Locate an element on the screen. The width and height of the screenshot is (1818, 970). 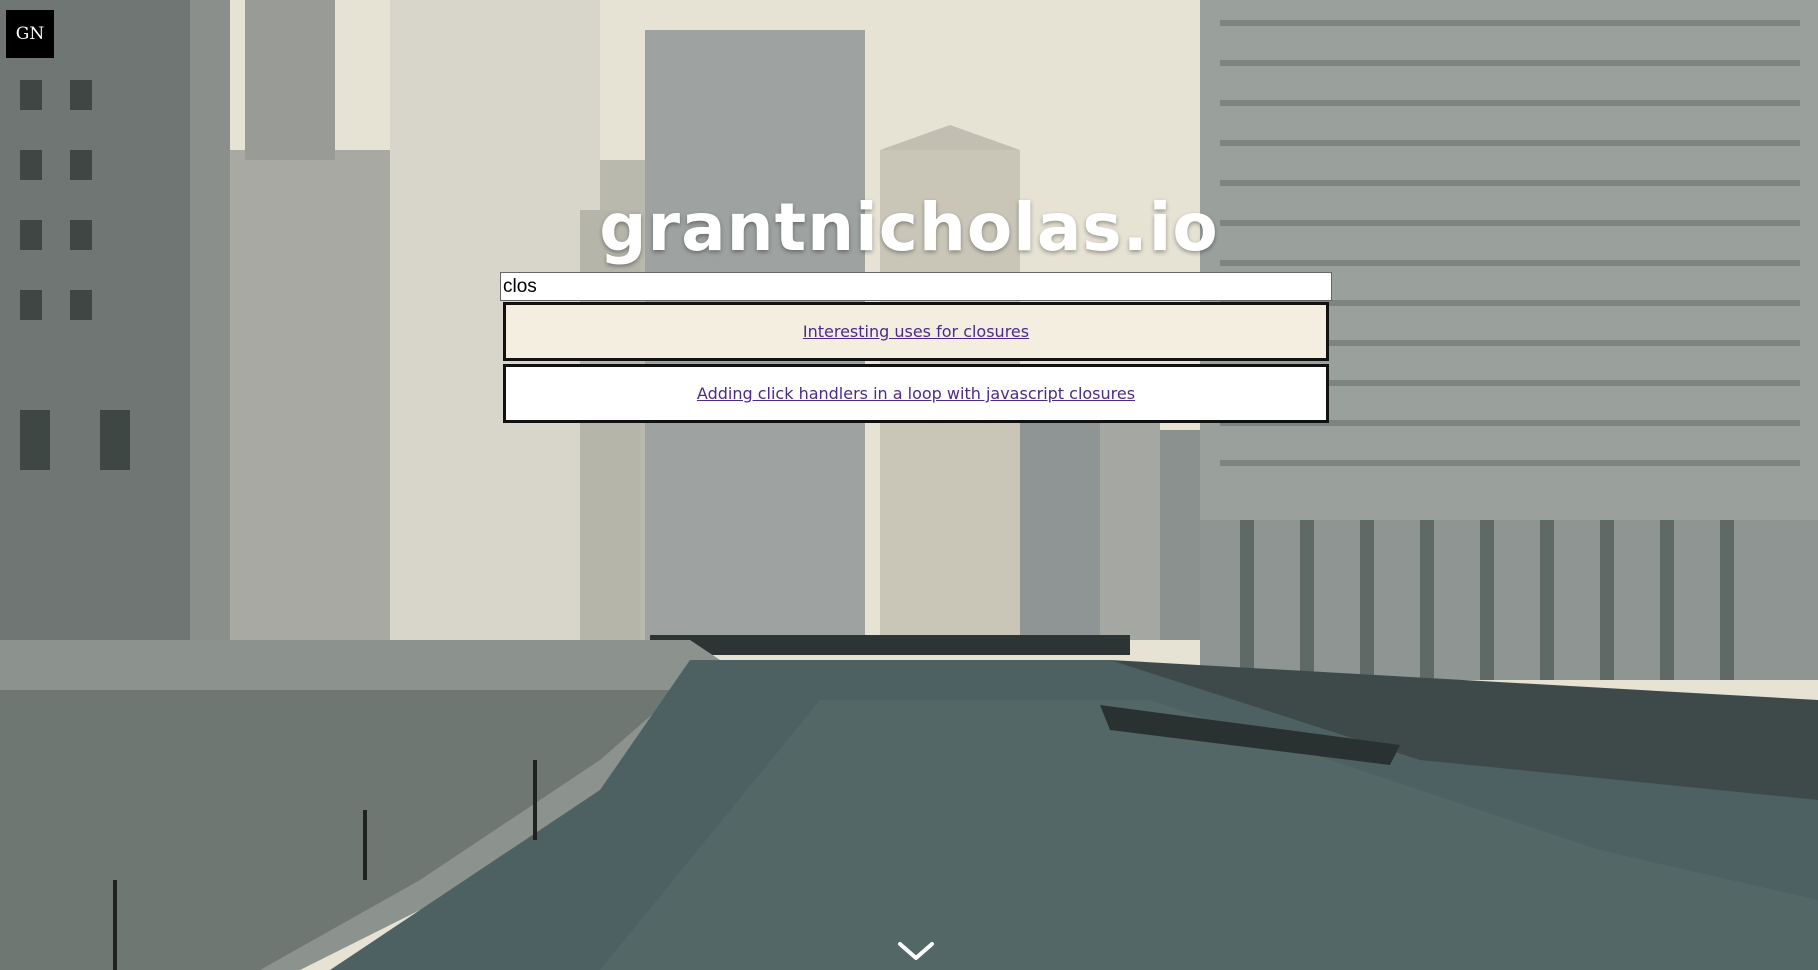
search-result-link: Interesting uses for closures is located at coordinates (916, 331).